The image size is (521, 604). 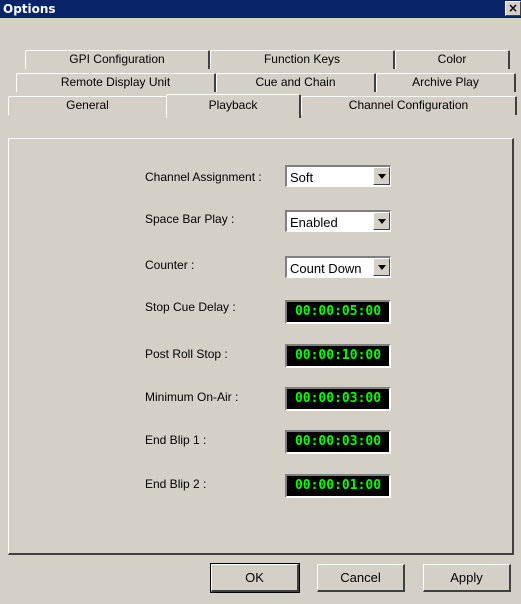 I want to click on space-bar-play-select: Enabled, so click(x=338, y=221).